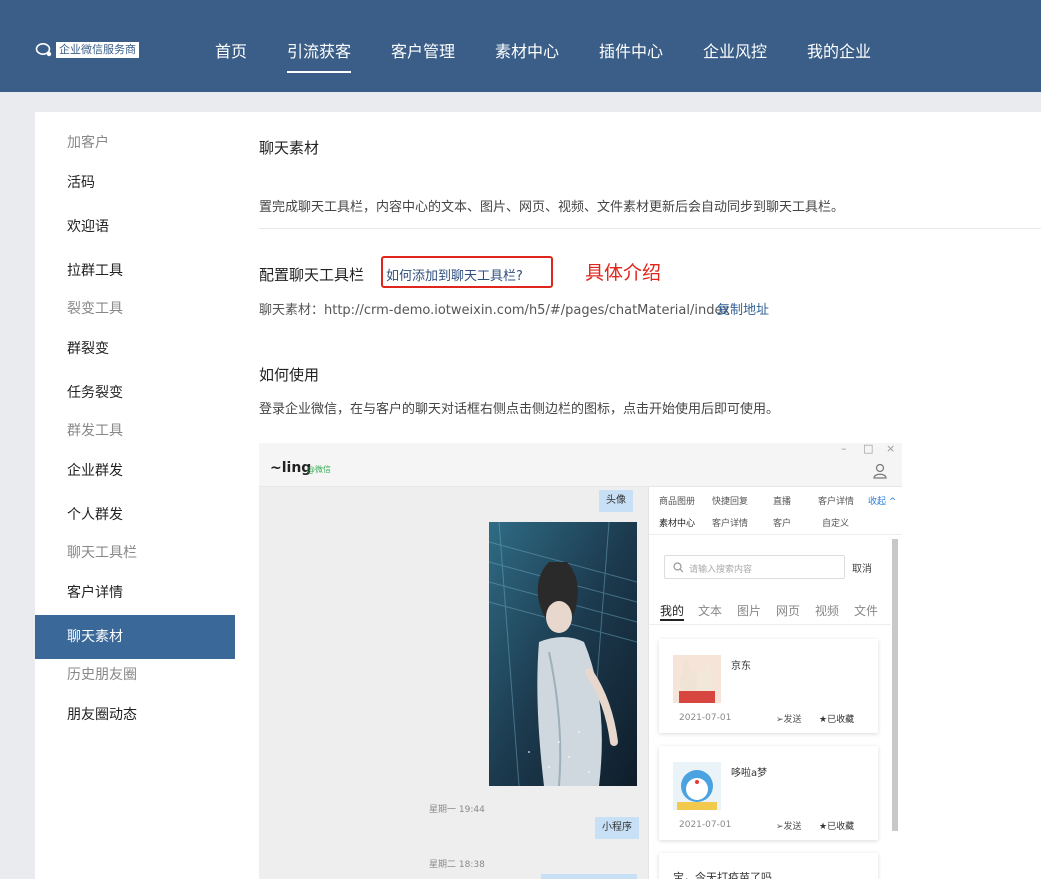 The width and height of the screenshot is (1041, 879). What do you see at coordinates (312, 275) in the screenshot?
I see `config-section-title: 配置聊天工具栏` at bounding box center [312, 275].